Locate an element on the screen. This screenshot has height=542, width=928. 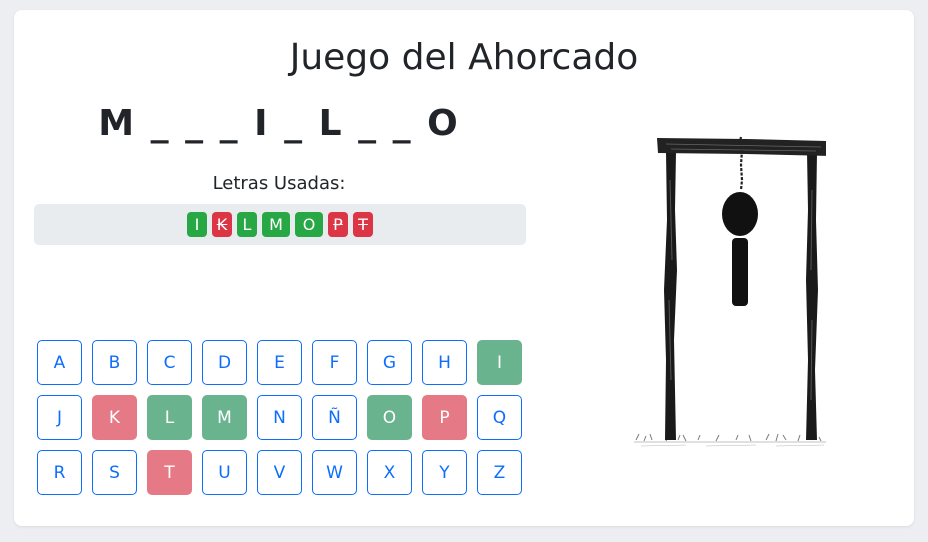
letter-key-s: S is located at coordinates (114, 472).